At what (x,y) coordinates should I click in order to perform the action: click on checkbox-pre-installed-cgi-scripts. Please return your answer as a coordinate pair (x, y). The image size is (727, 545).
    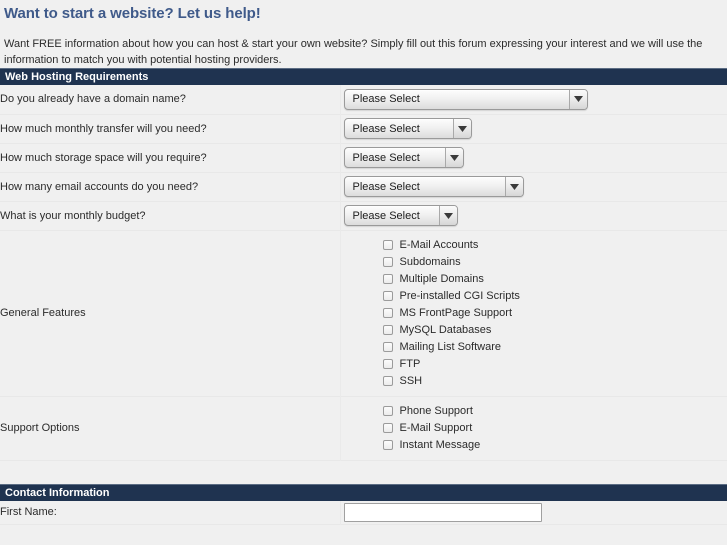
    Looking at the image, I should click on (387, 296).